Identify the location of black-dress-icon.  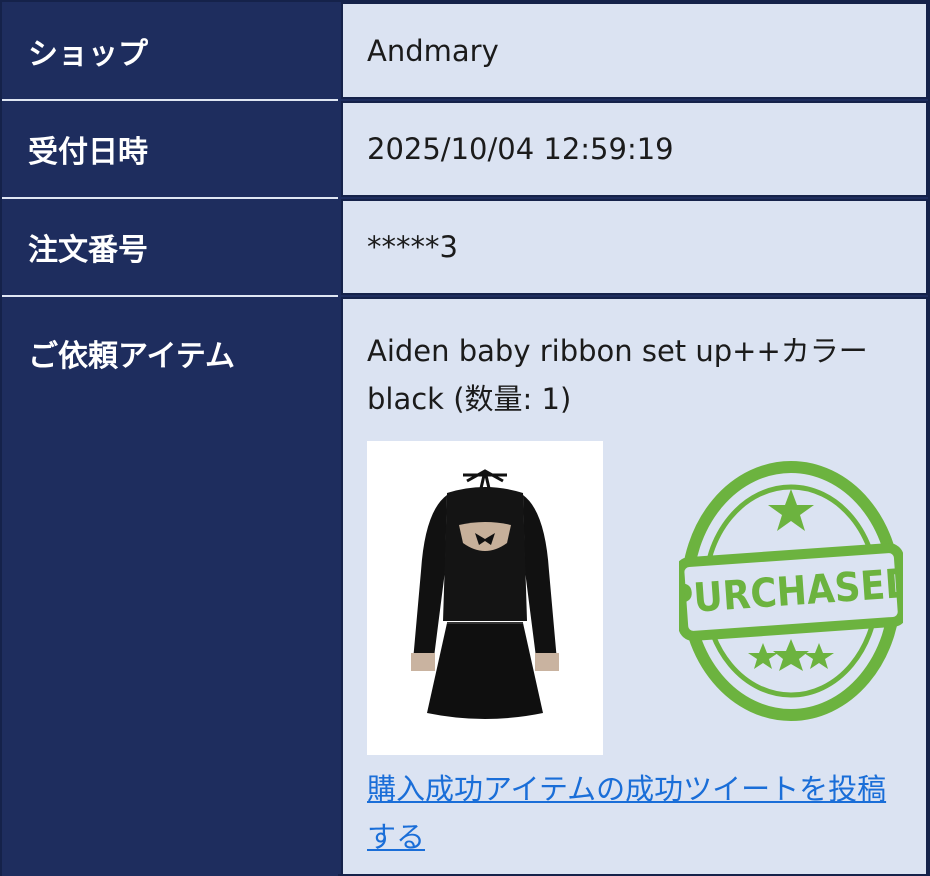
(485, 594).